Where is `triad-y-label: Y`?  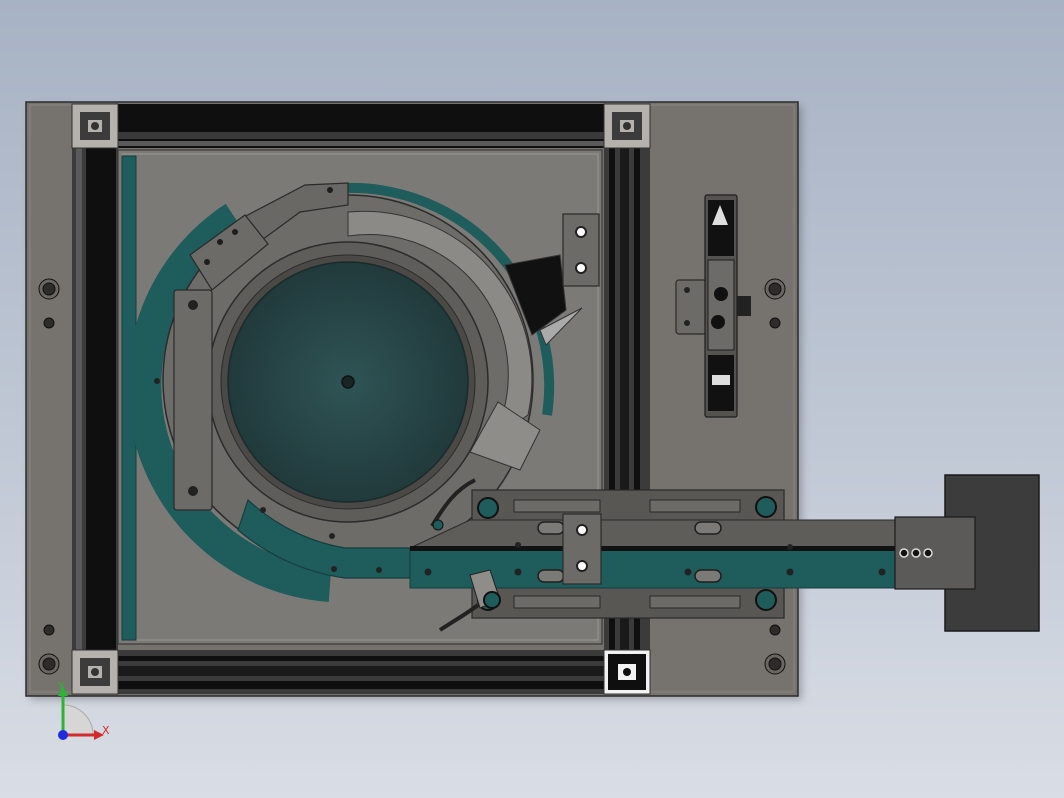
triad-y-label: Y is located at coordinates (61, 686).